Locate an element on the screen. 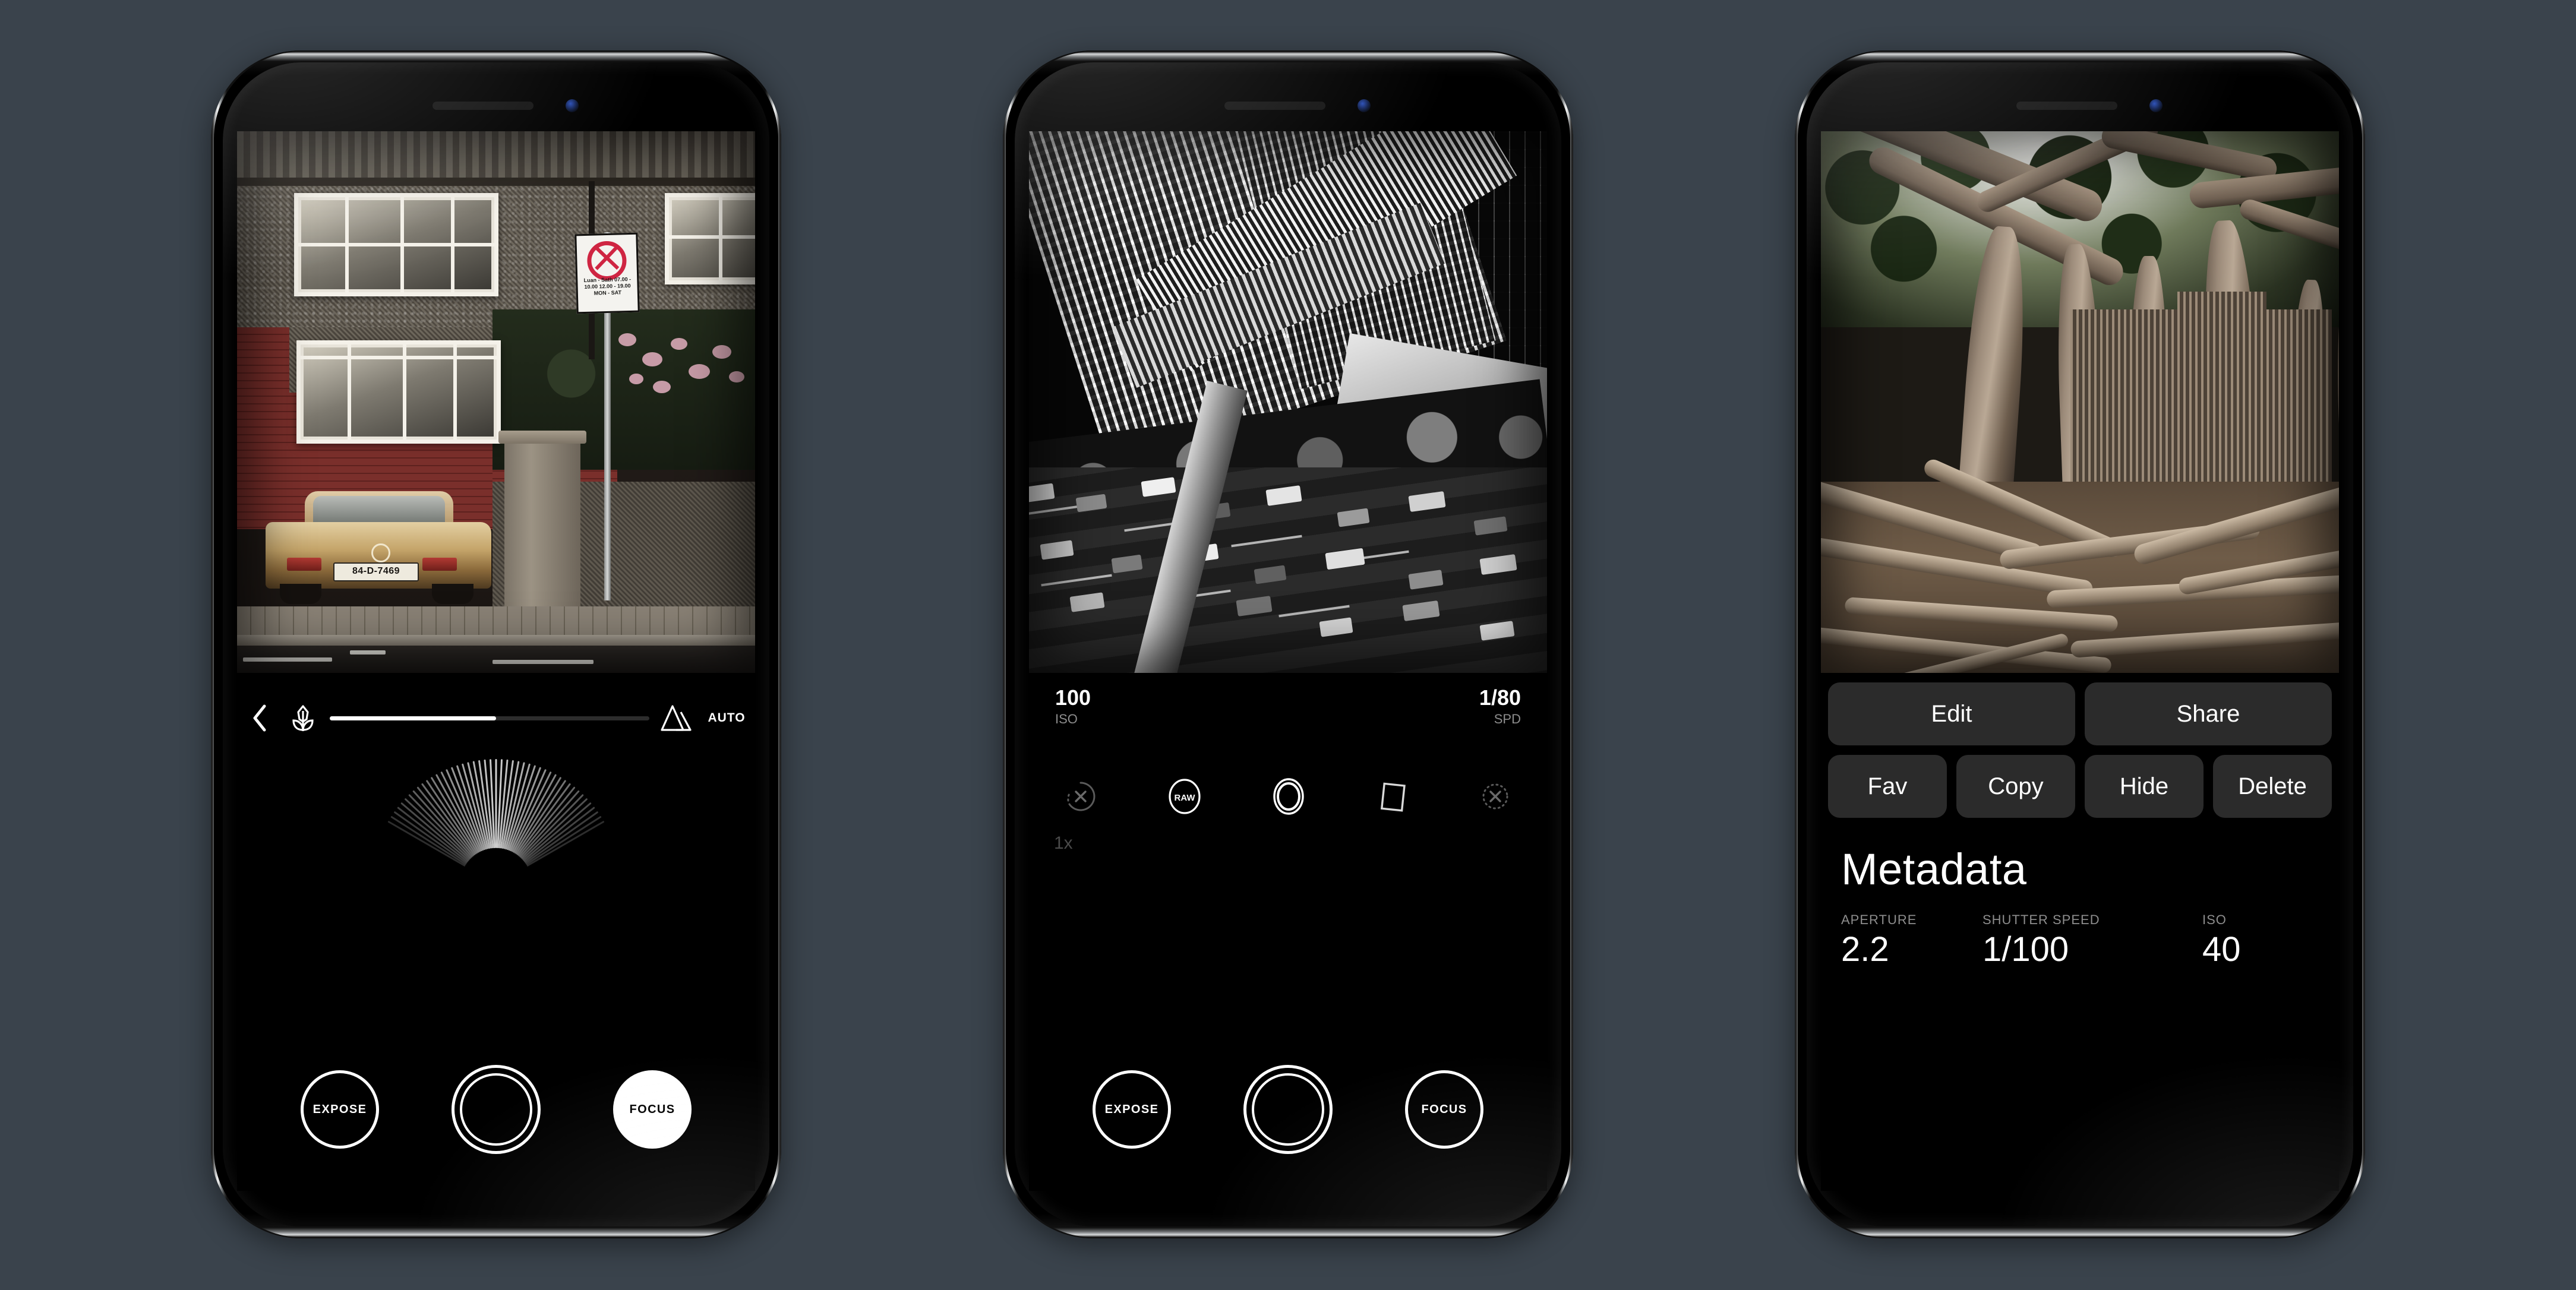  aperture-icon is located at coordinates (1289, 796).